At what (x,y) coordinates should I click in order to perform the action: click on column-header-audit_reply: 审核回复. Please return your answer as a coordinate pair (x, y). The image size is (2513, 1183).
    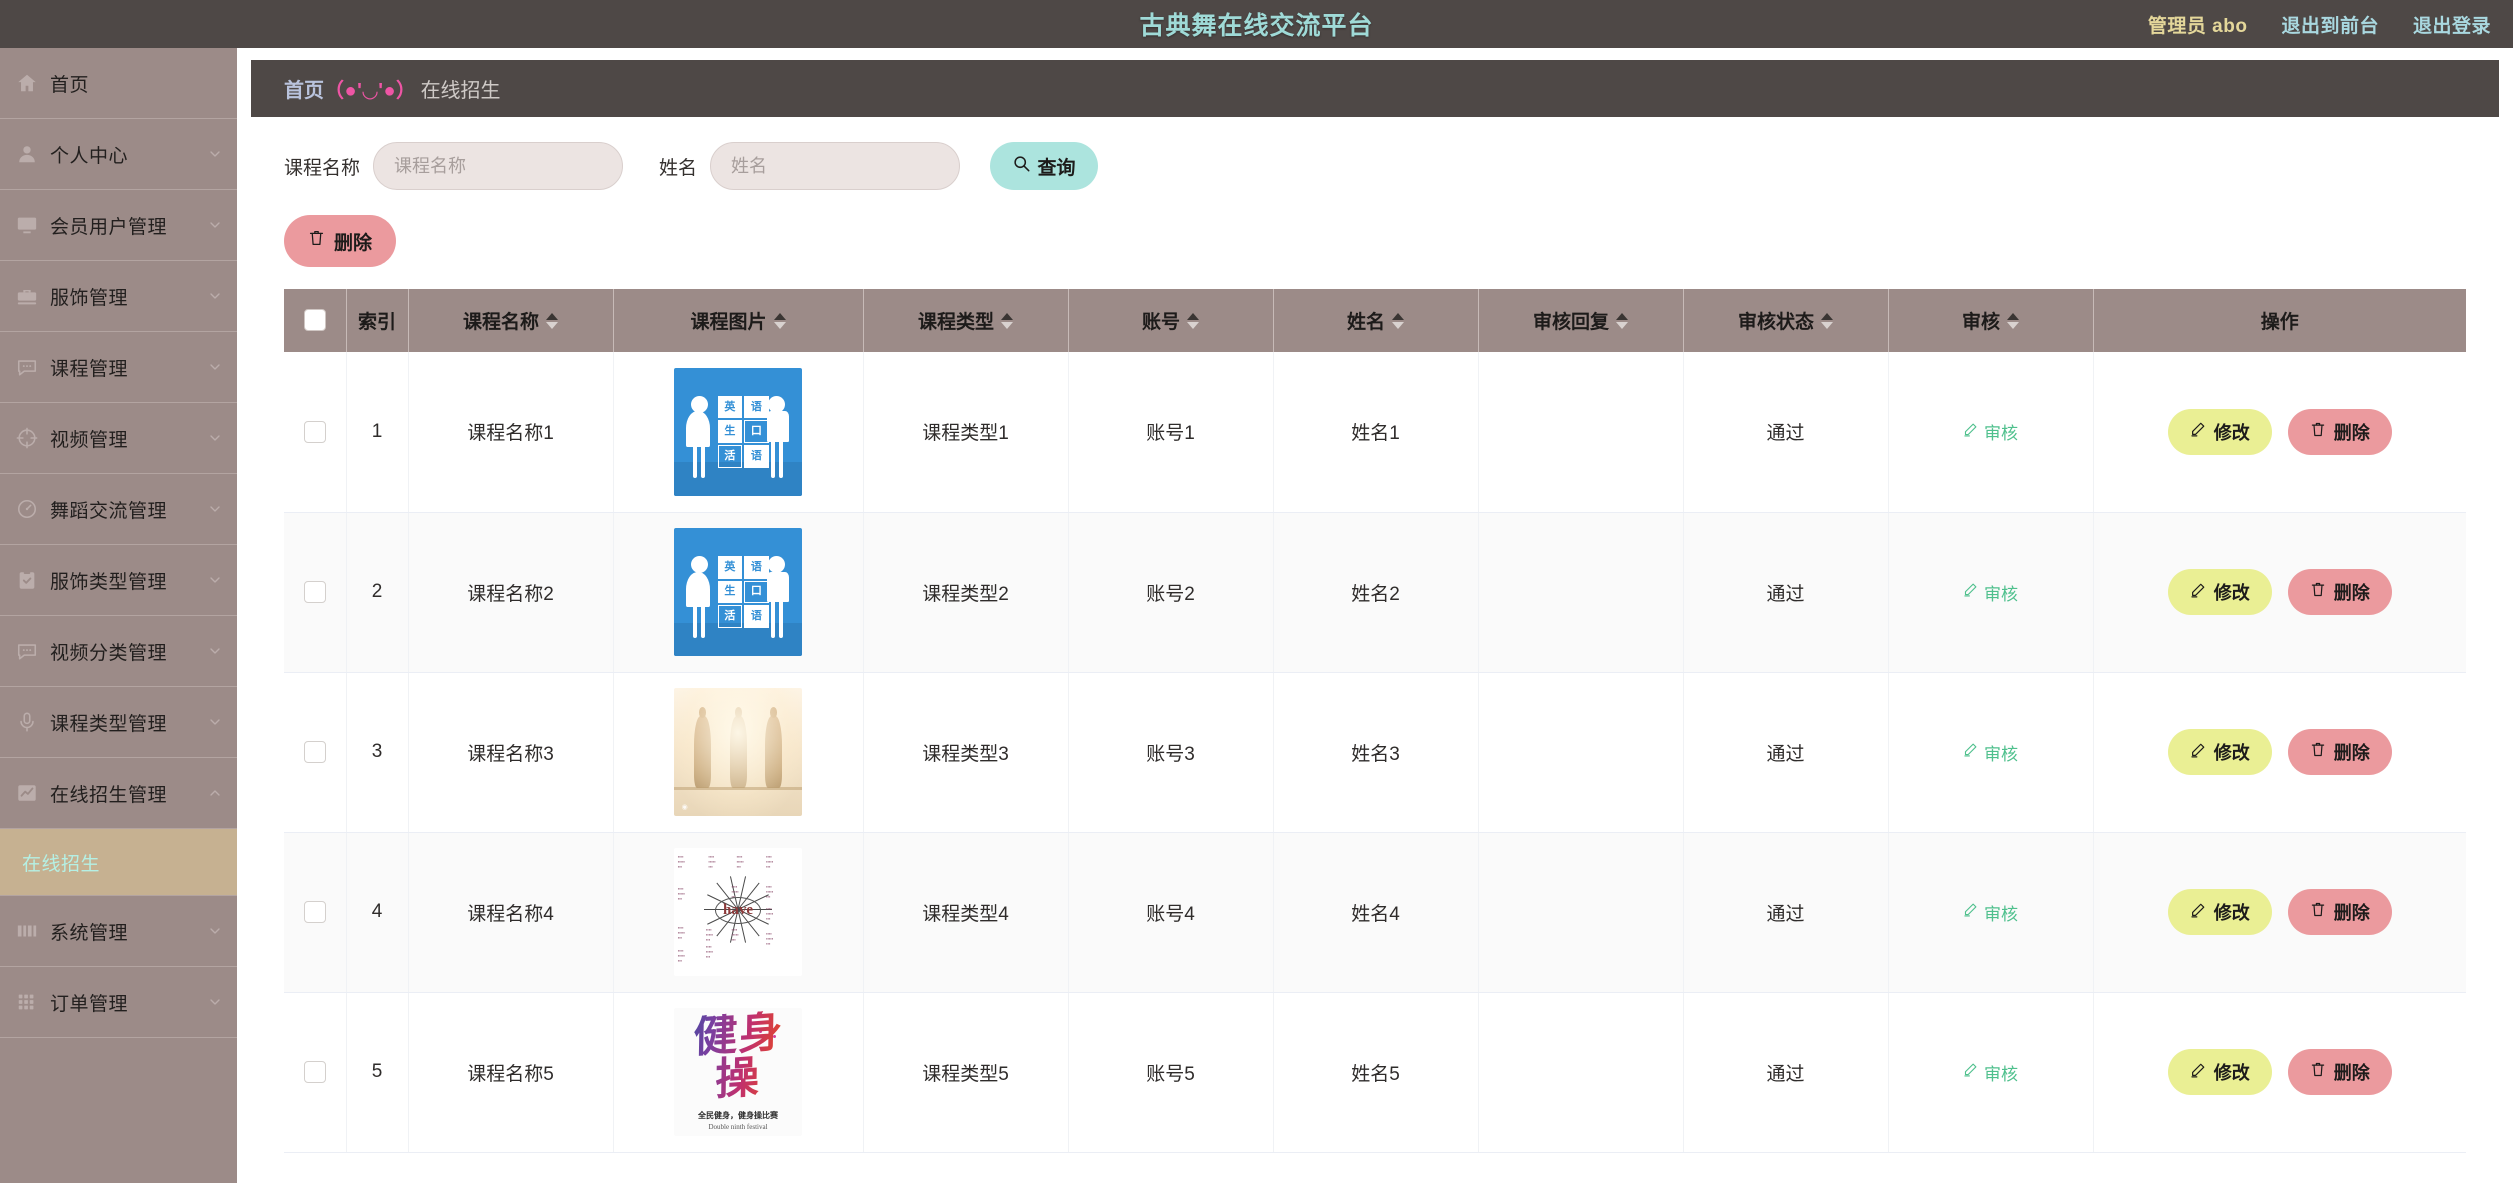
    Looking at the image, I should click on (1581, 320).